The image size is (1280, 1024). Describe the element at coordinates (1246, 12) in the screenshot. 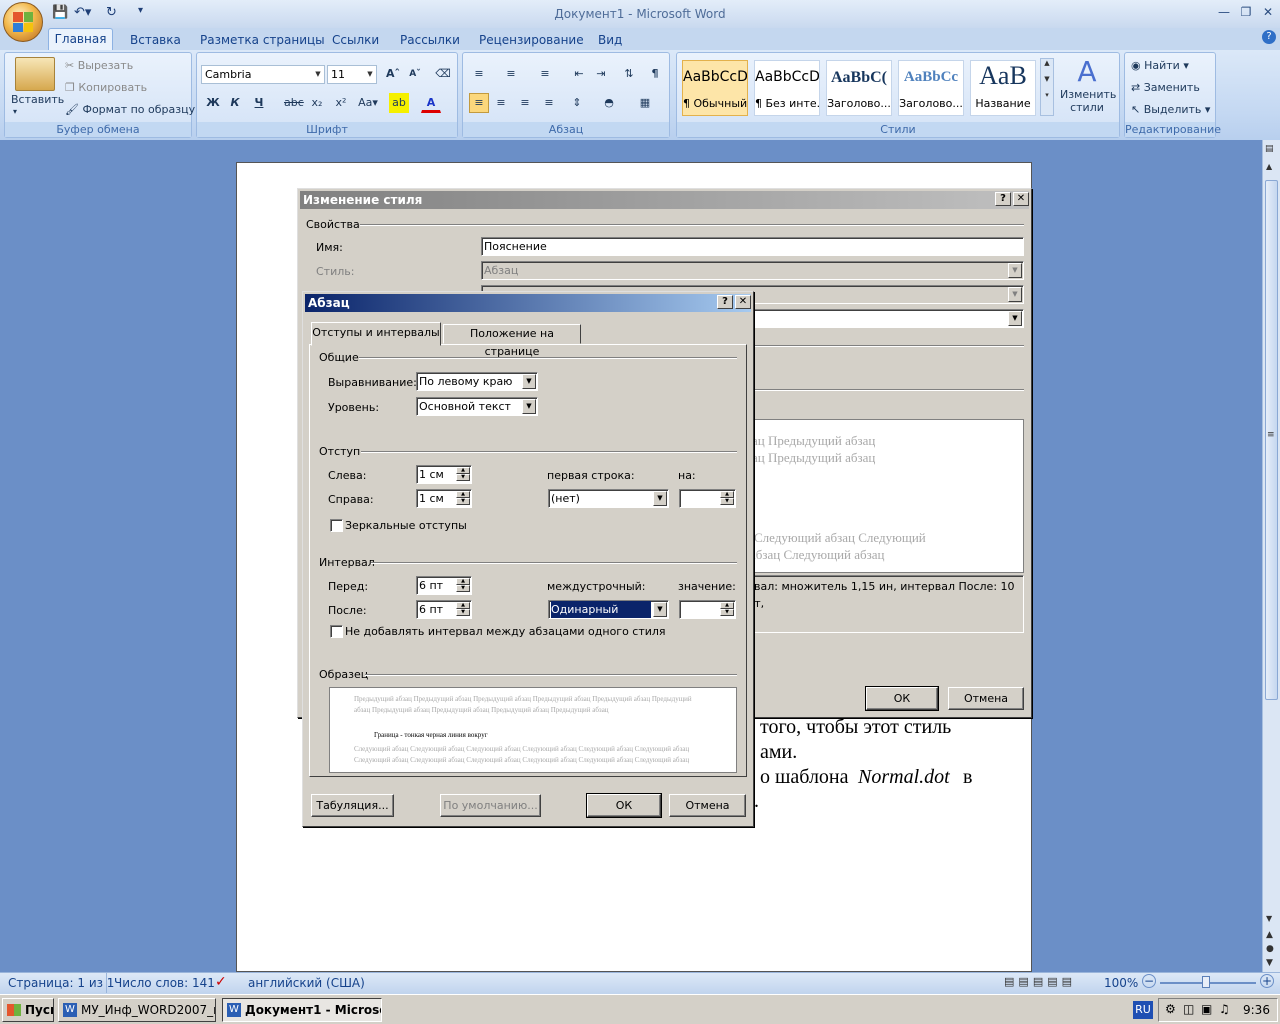

I see `restore-icon: ❐` at that location.